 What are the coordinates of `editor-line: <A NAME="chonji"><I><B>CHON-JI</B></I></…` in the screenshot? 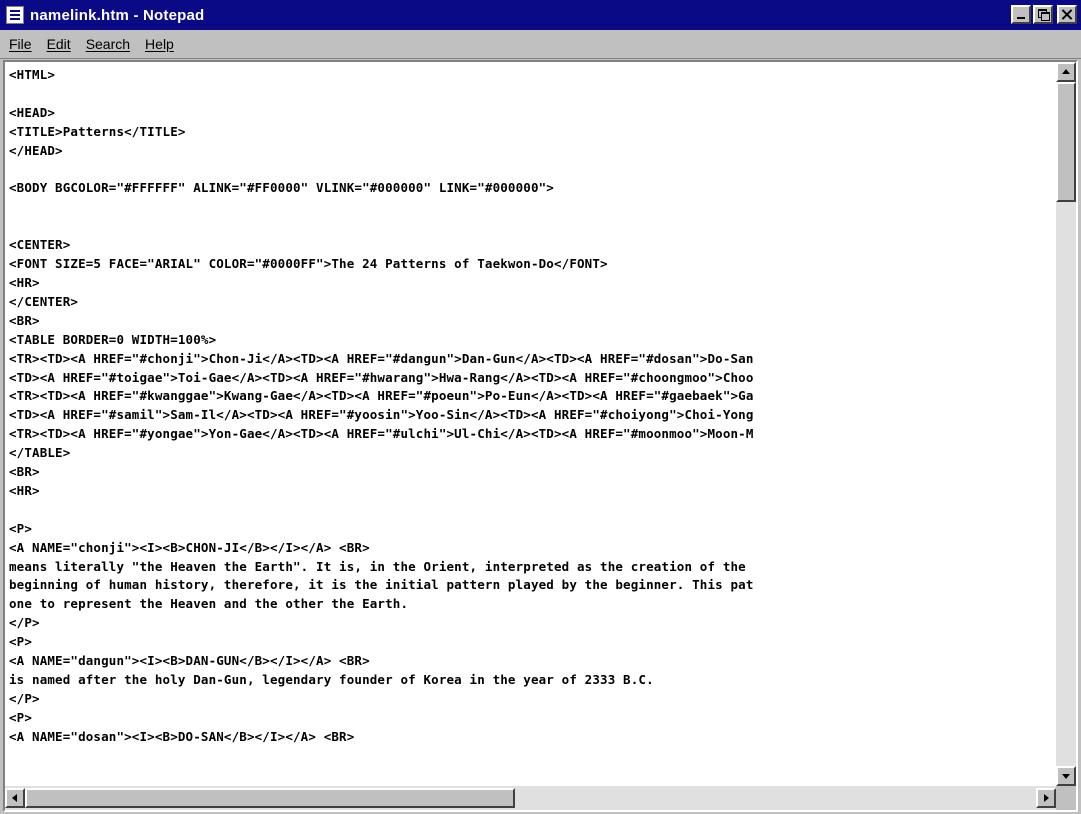 It's located at (189, 547).